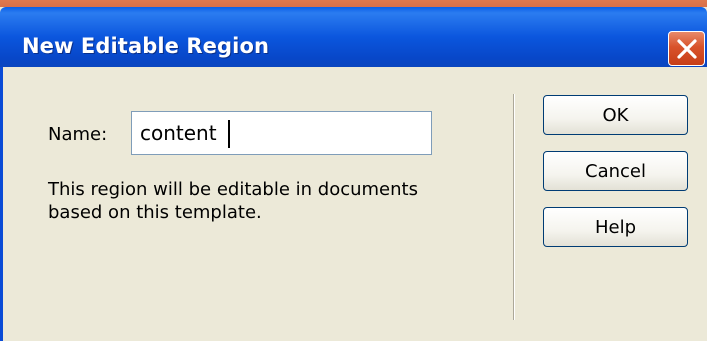 Image resolution: width=707 pixels, height=341 pixels. I want to click on ok-button: OK, so click(615, 115).